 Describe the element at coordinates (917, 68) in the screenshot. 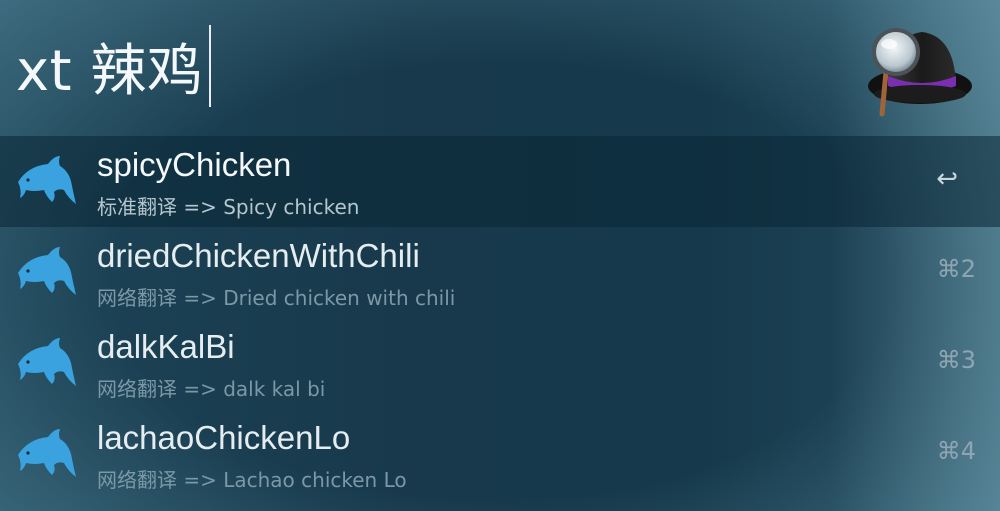

I see `alfred-hat-logo-icon` at that location.